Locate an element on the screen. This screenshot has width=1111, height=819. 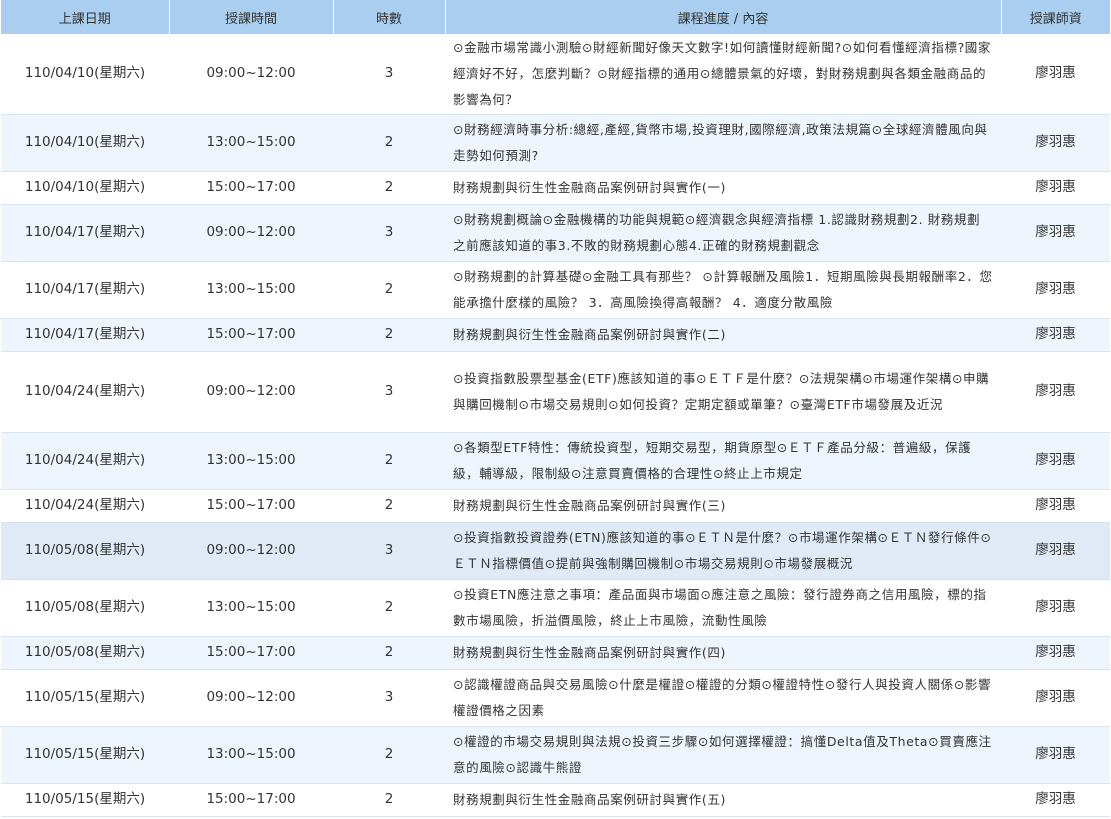
header-content: 課程進度 / 內容 is located at coordinates (723, 17).